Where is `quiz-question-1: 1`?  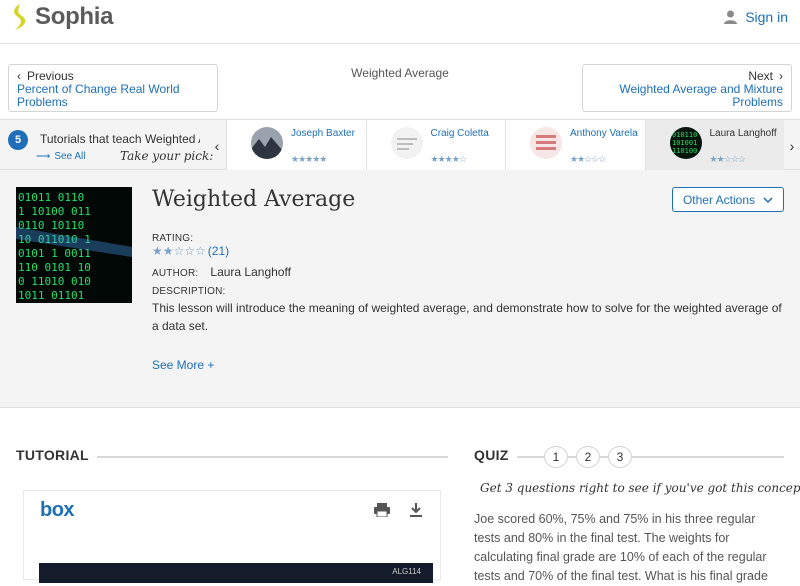 quiz-question-1: 1 is located at coordinates (556, 457).